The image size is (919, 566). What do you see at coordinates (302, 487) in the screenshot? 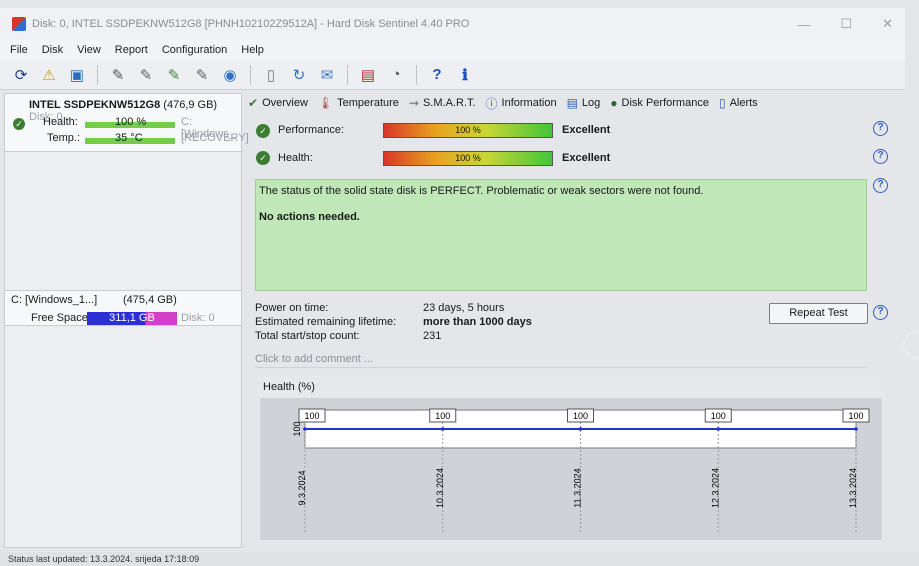
I see `x-tick-label: 9.3.2024` at bounding box center [302, 487].